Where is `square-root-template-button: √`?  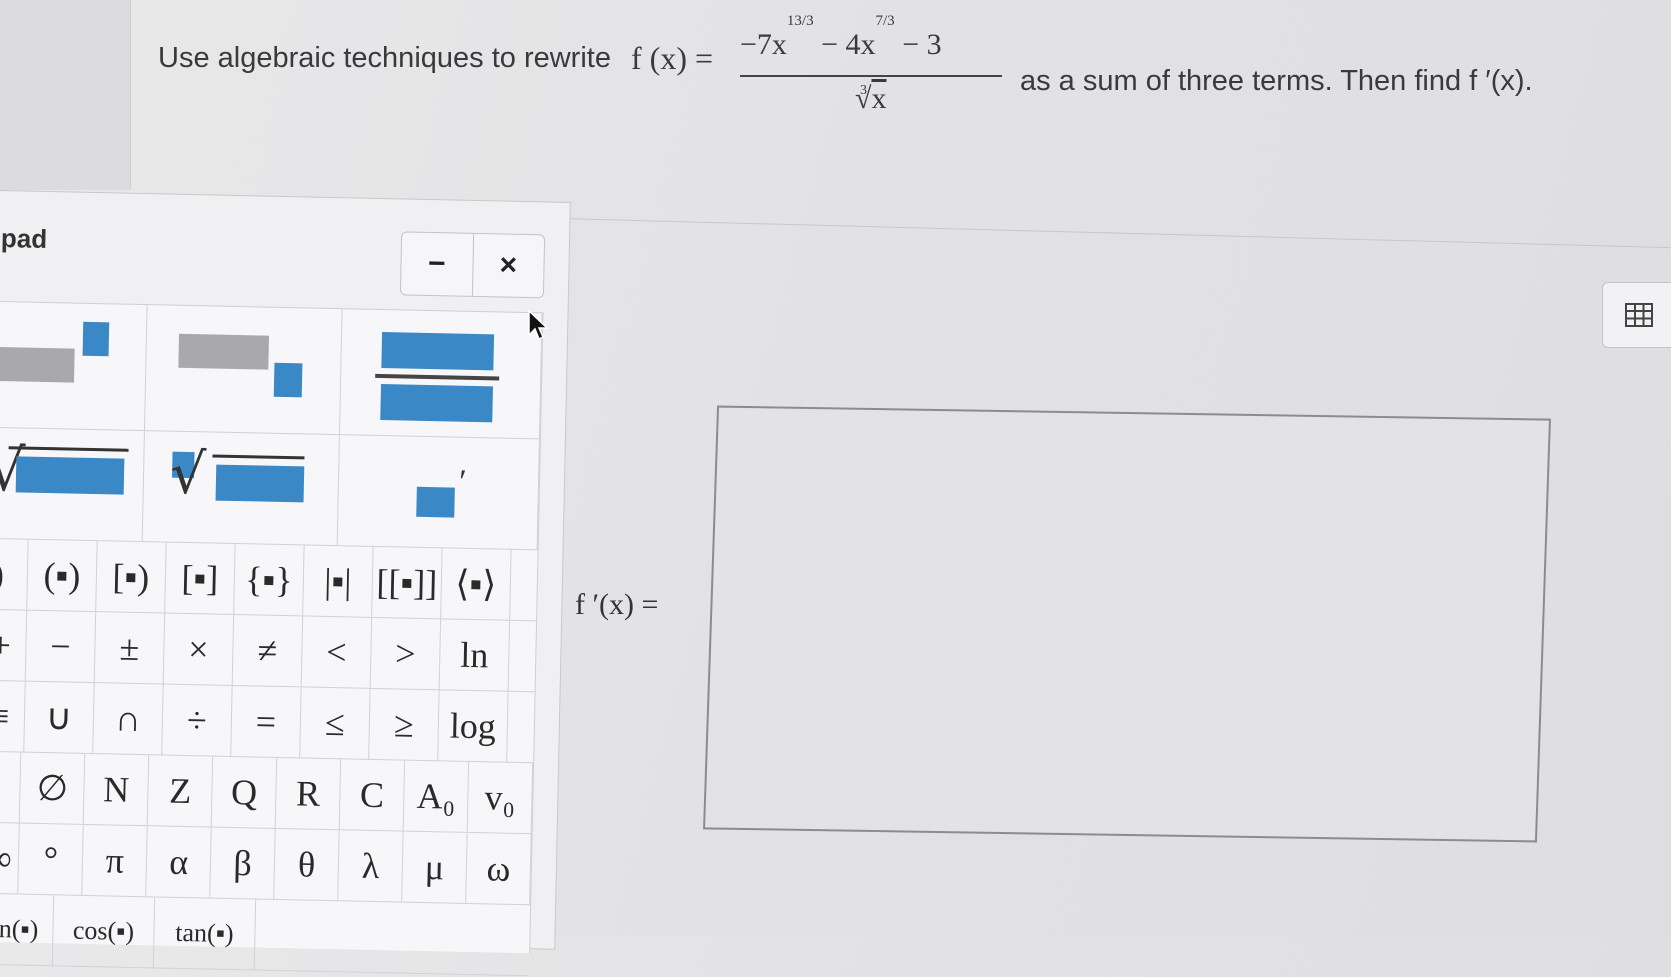
square-root-template-button: √ is located at coordinates (73, 484).